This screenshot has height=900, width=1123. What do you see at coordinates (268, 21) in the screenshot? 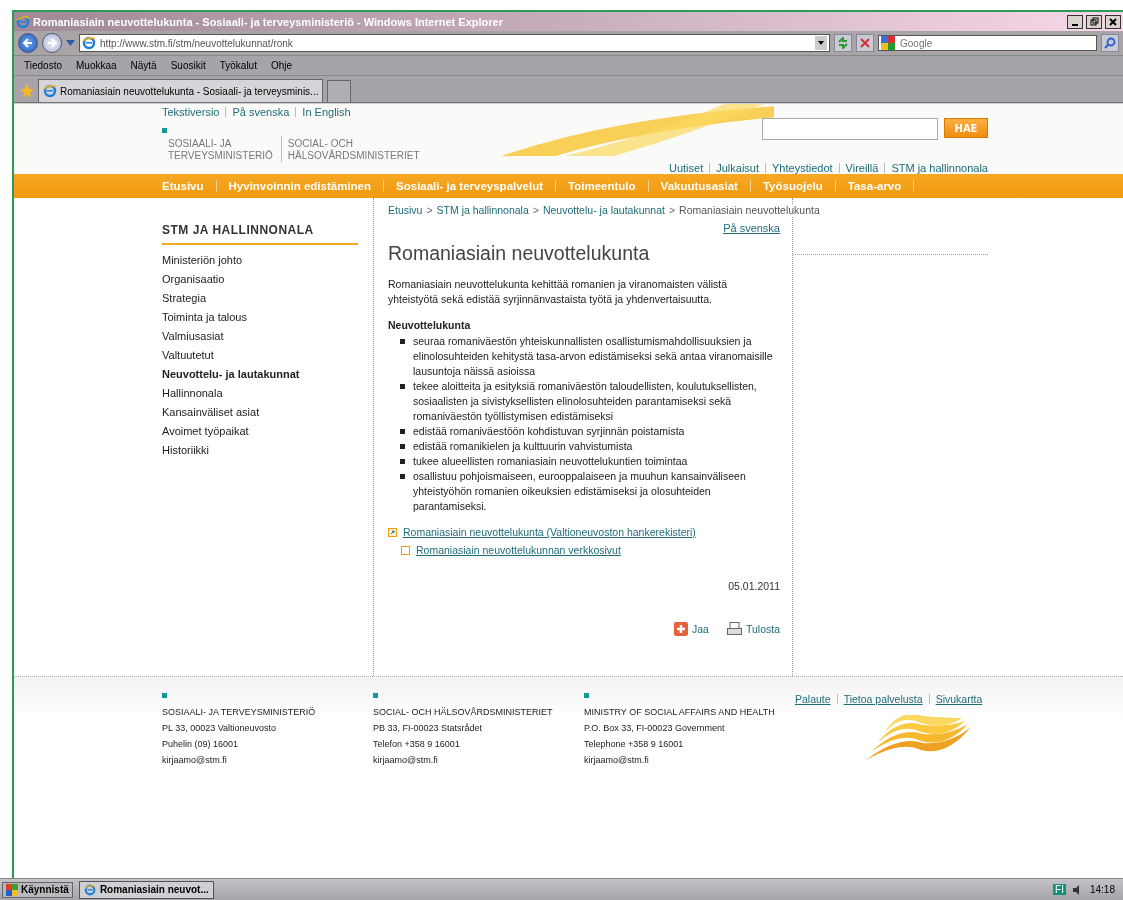
I see `window-title: Romaniasiain neuvottelukunta - Sosiaali- ja terveysministeriö - Windows Internet Explorer` at bounding box center [268, 21].